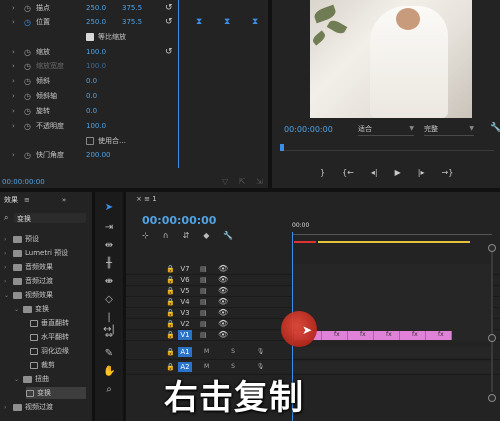 This screenshot has width=500, height=421. Describe the element at coordinates (23, 182) in the screenshot. I see `fx-timecode: 00:00:00:00` at that location.